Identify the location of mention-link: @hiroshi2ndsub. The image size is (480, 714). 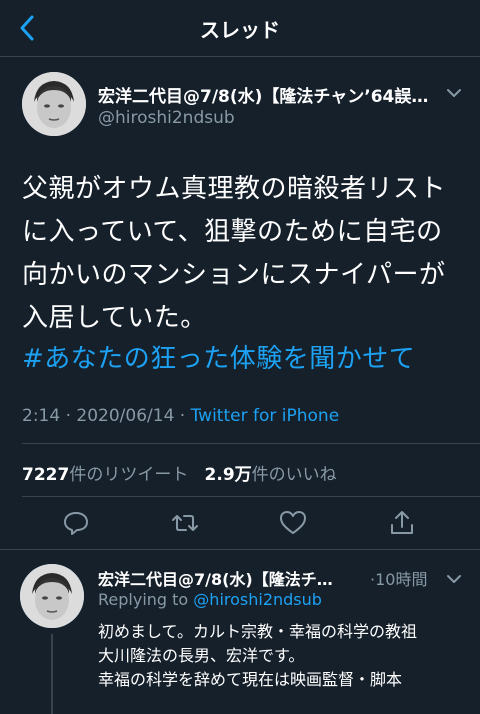
(257, 599).